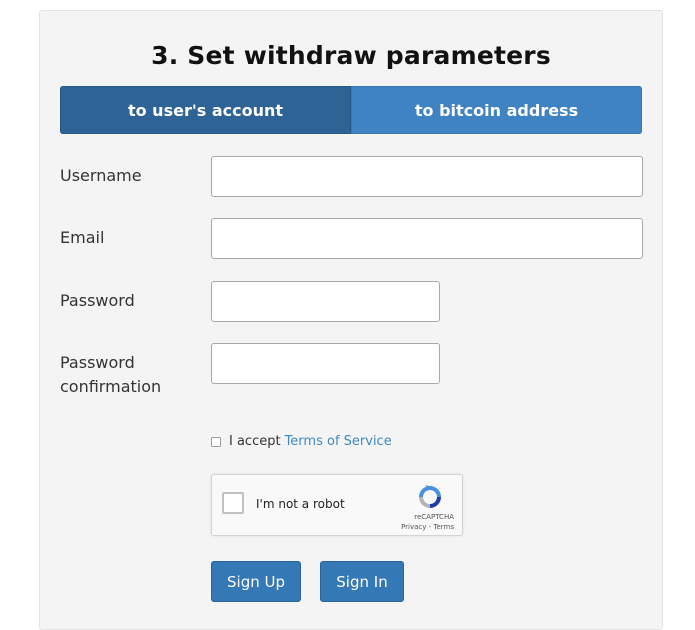 Image resolution: width=695 pixels, height=630 pixels. I want to click on password-confirmation-label-line1: Password, so click(97, 362).